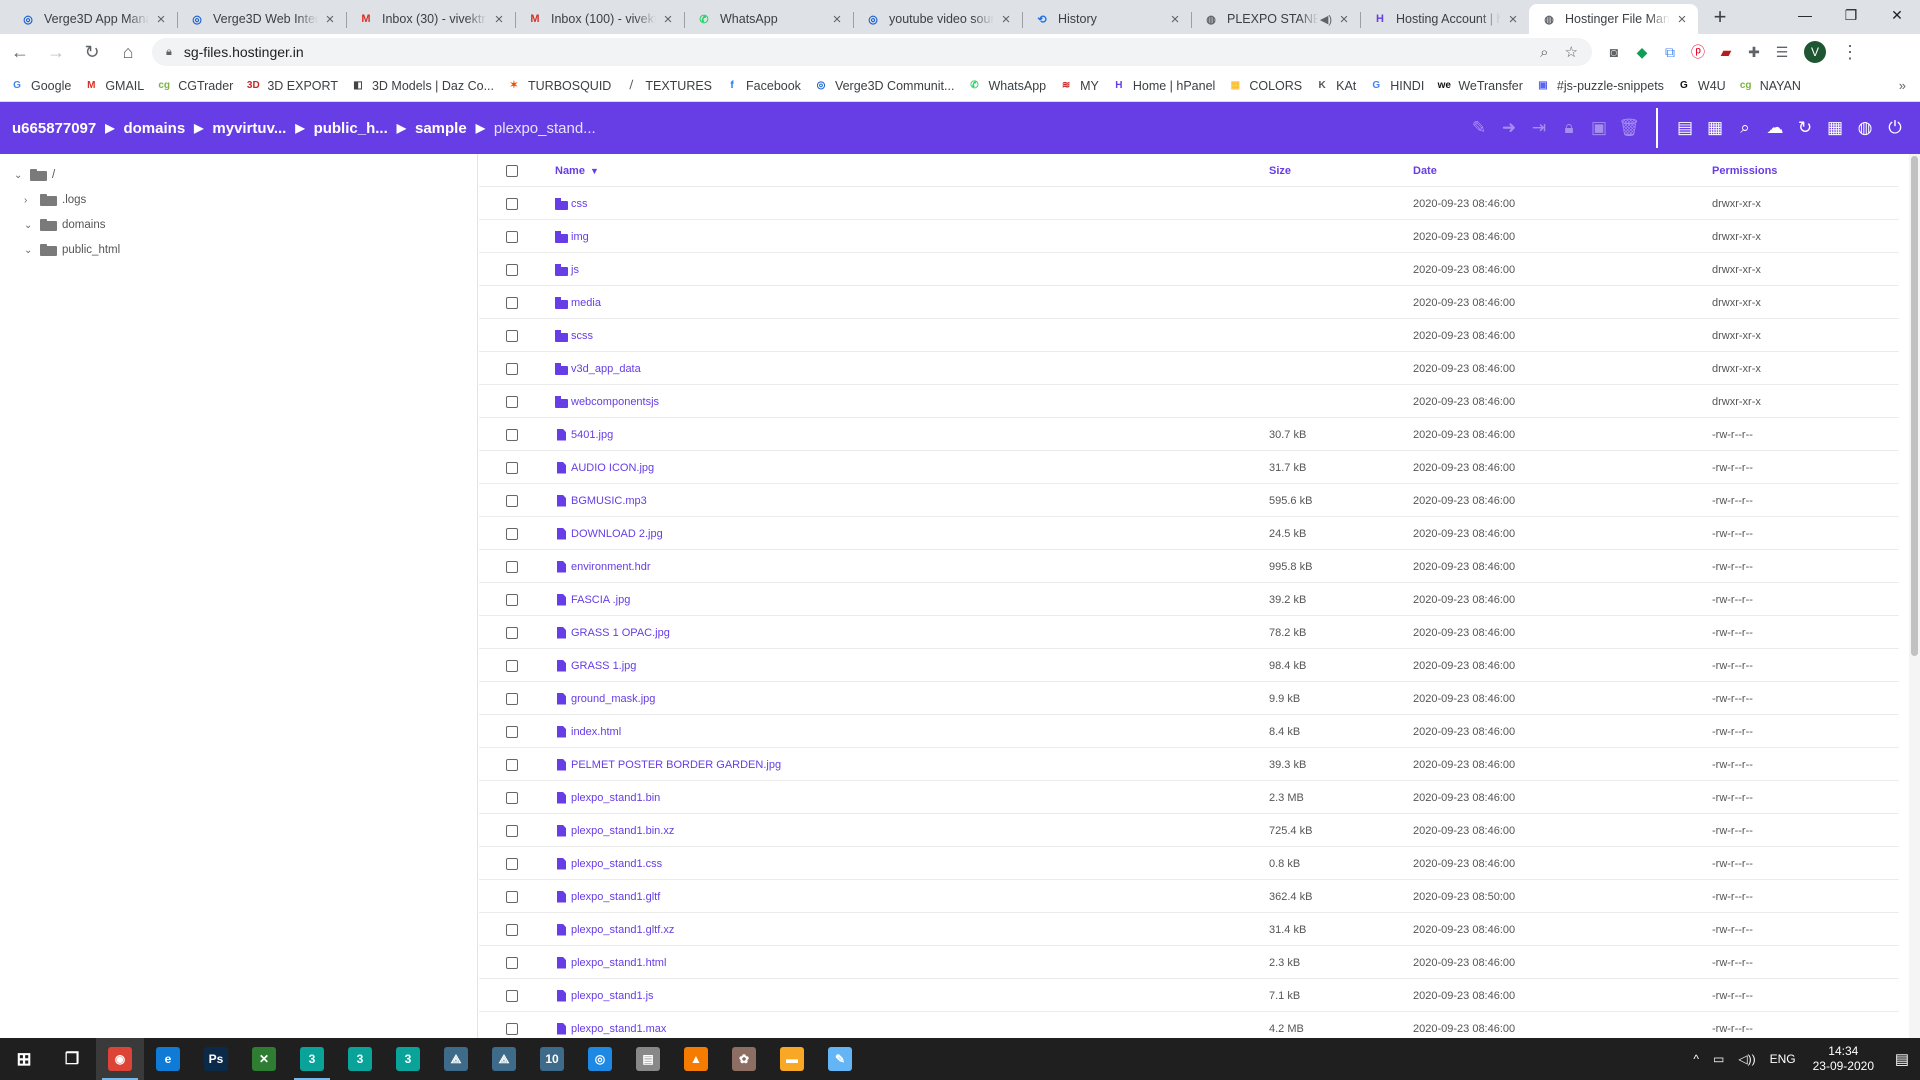 This screenshot has width=1920, height=1080. Describe the element at coordinates (584, 434) in the screenshot. I see `file-name: 5401.jpg` at that location.